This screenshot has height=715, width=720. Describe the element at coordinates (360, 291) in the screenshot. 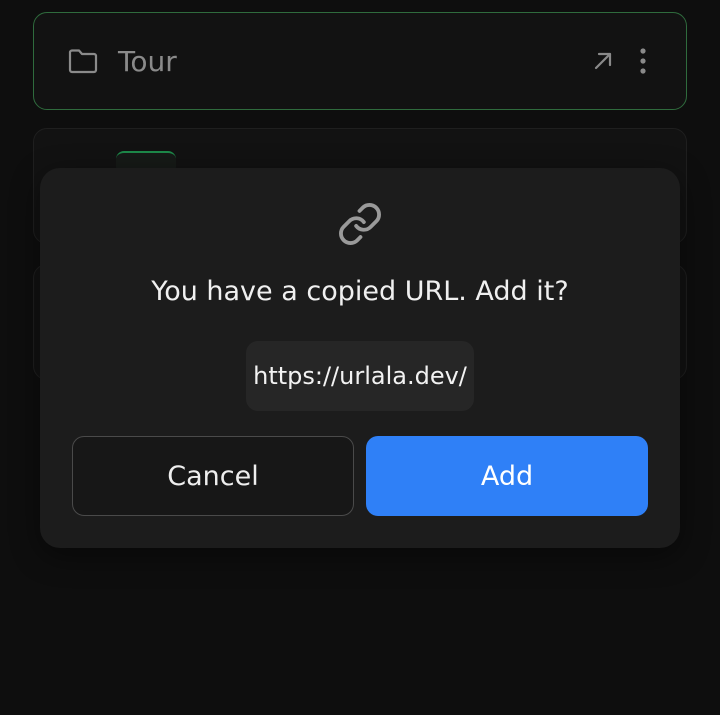

I see `dialog-message: You have a copied URL. Add it?` at that location.